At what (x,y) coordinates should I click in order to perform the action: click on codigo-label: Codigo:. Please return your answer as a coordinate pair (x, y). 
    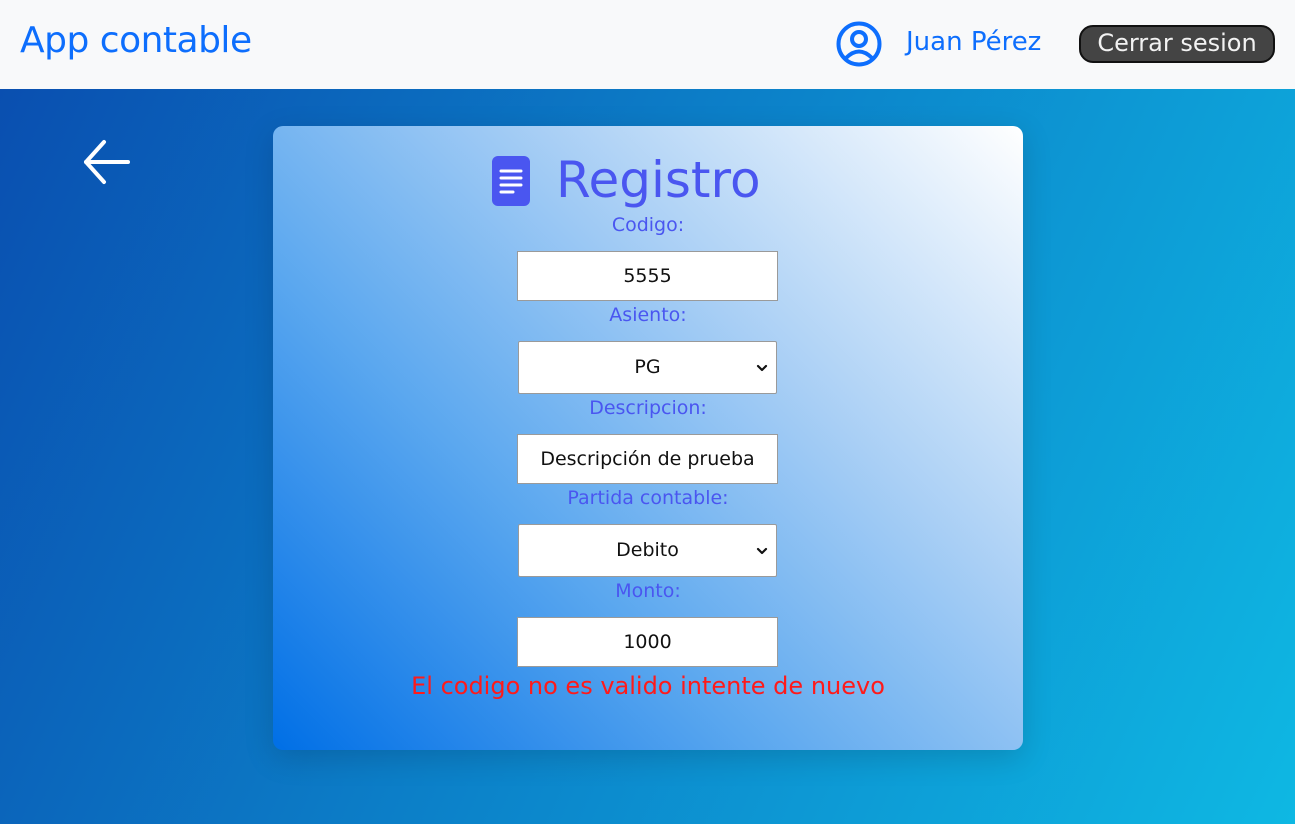
    Looking at the image, I should click on (648, 225).